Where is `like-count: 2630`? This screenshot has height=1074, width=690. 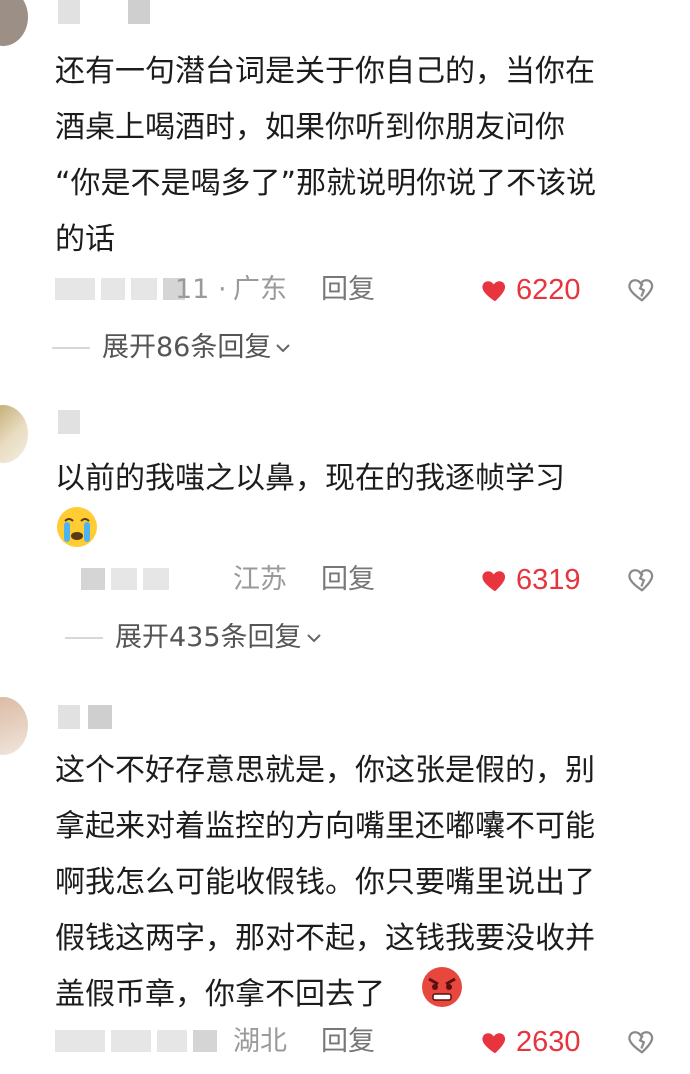
like-count: 2630 is located at coordinates (548, 1042).